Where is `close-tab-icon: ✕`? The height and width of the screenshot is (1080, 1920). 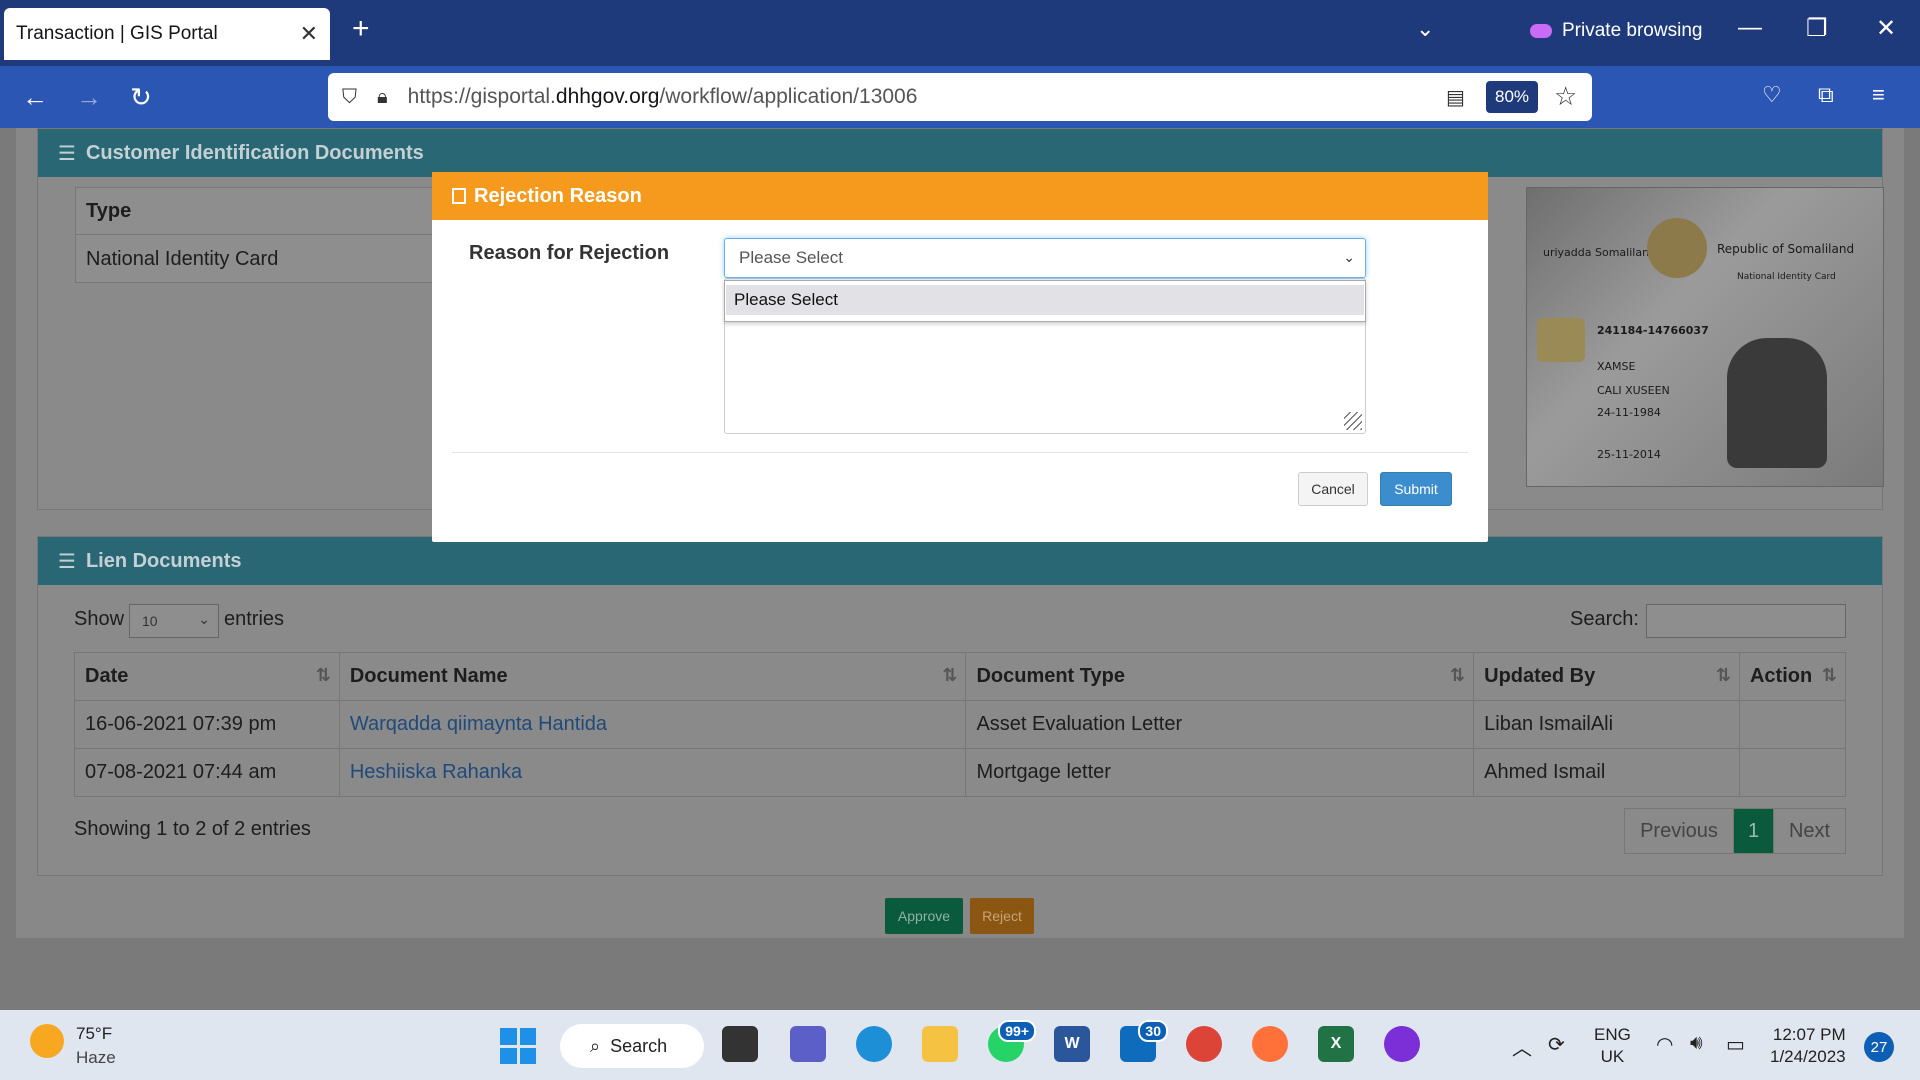
close-tab-icon: ✕ is located at coordinates (309, 34).